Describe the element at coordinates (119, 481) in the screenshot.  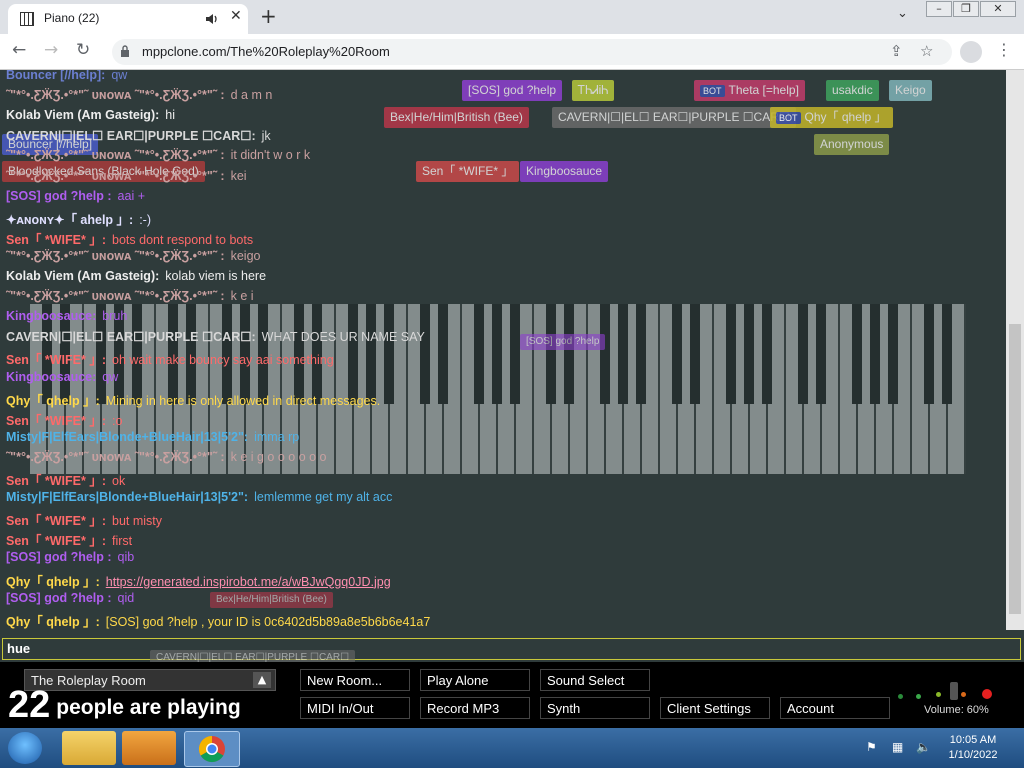
I see `chat-message-text: ok` at that location.